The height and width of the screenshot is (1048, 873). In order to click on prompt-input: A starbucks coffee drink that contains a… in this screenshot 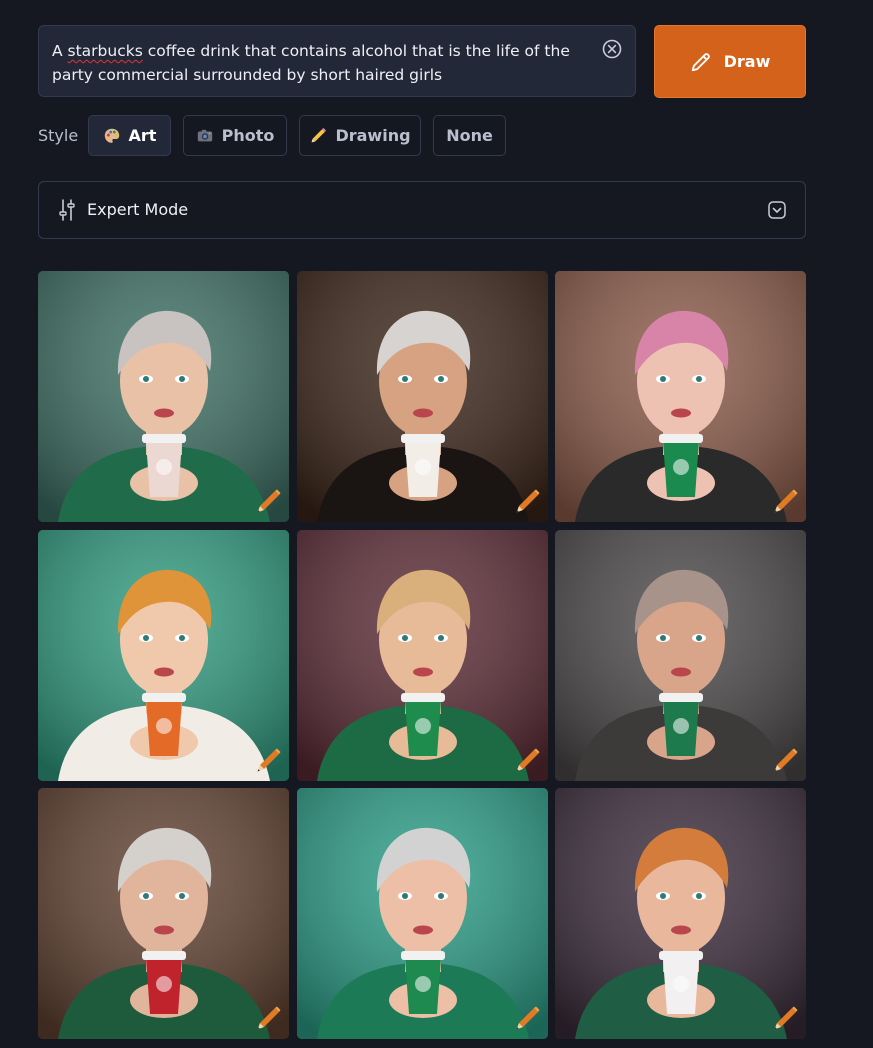, I will do `click(337, 61)`.